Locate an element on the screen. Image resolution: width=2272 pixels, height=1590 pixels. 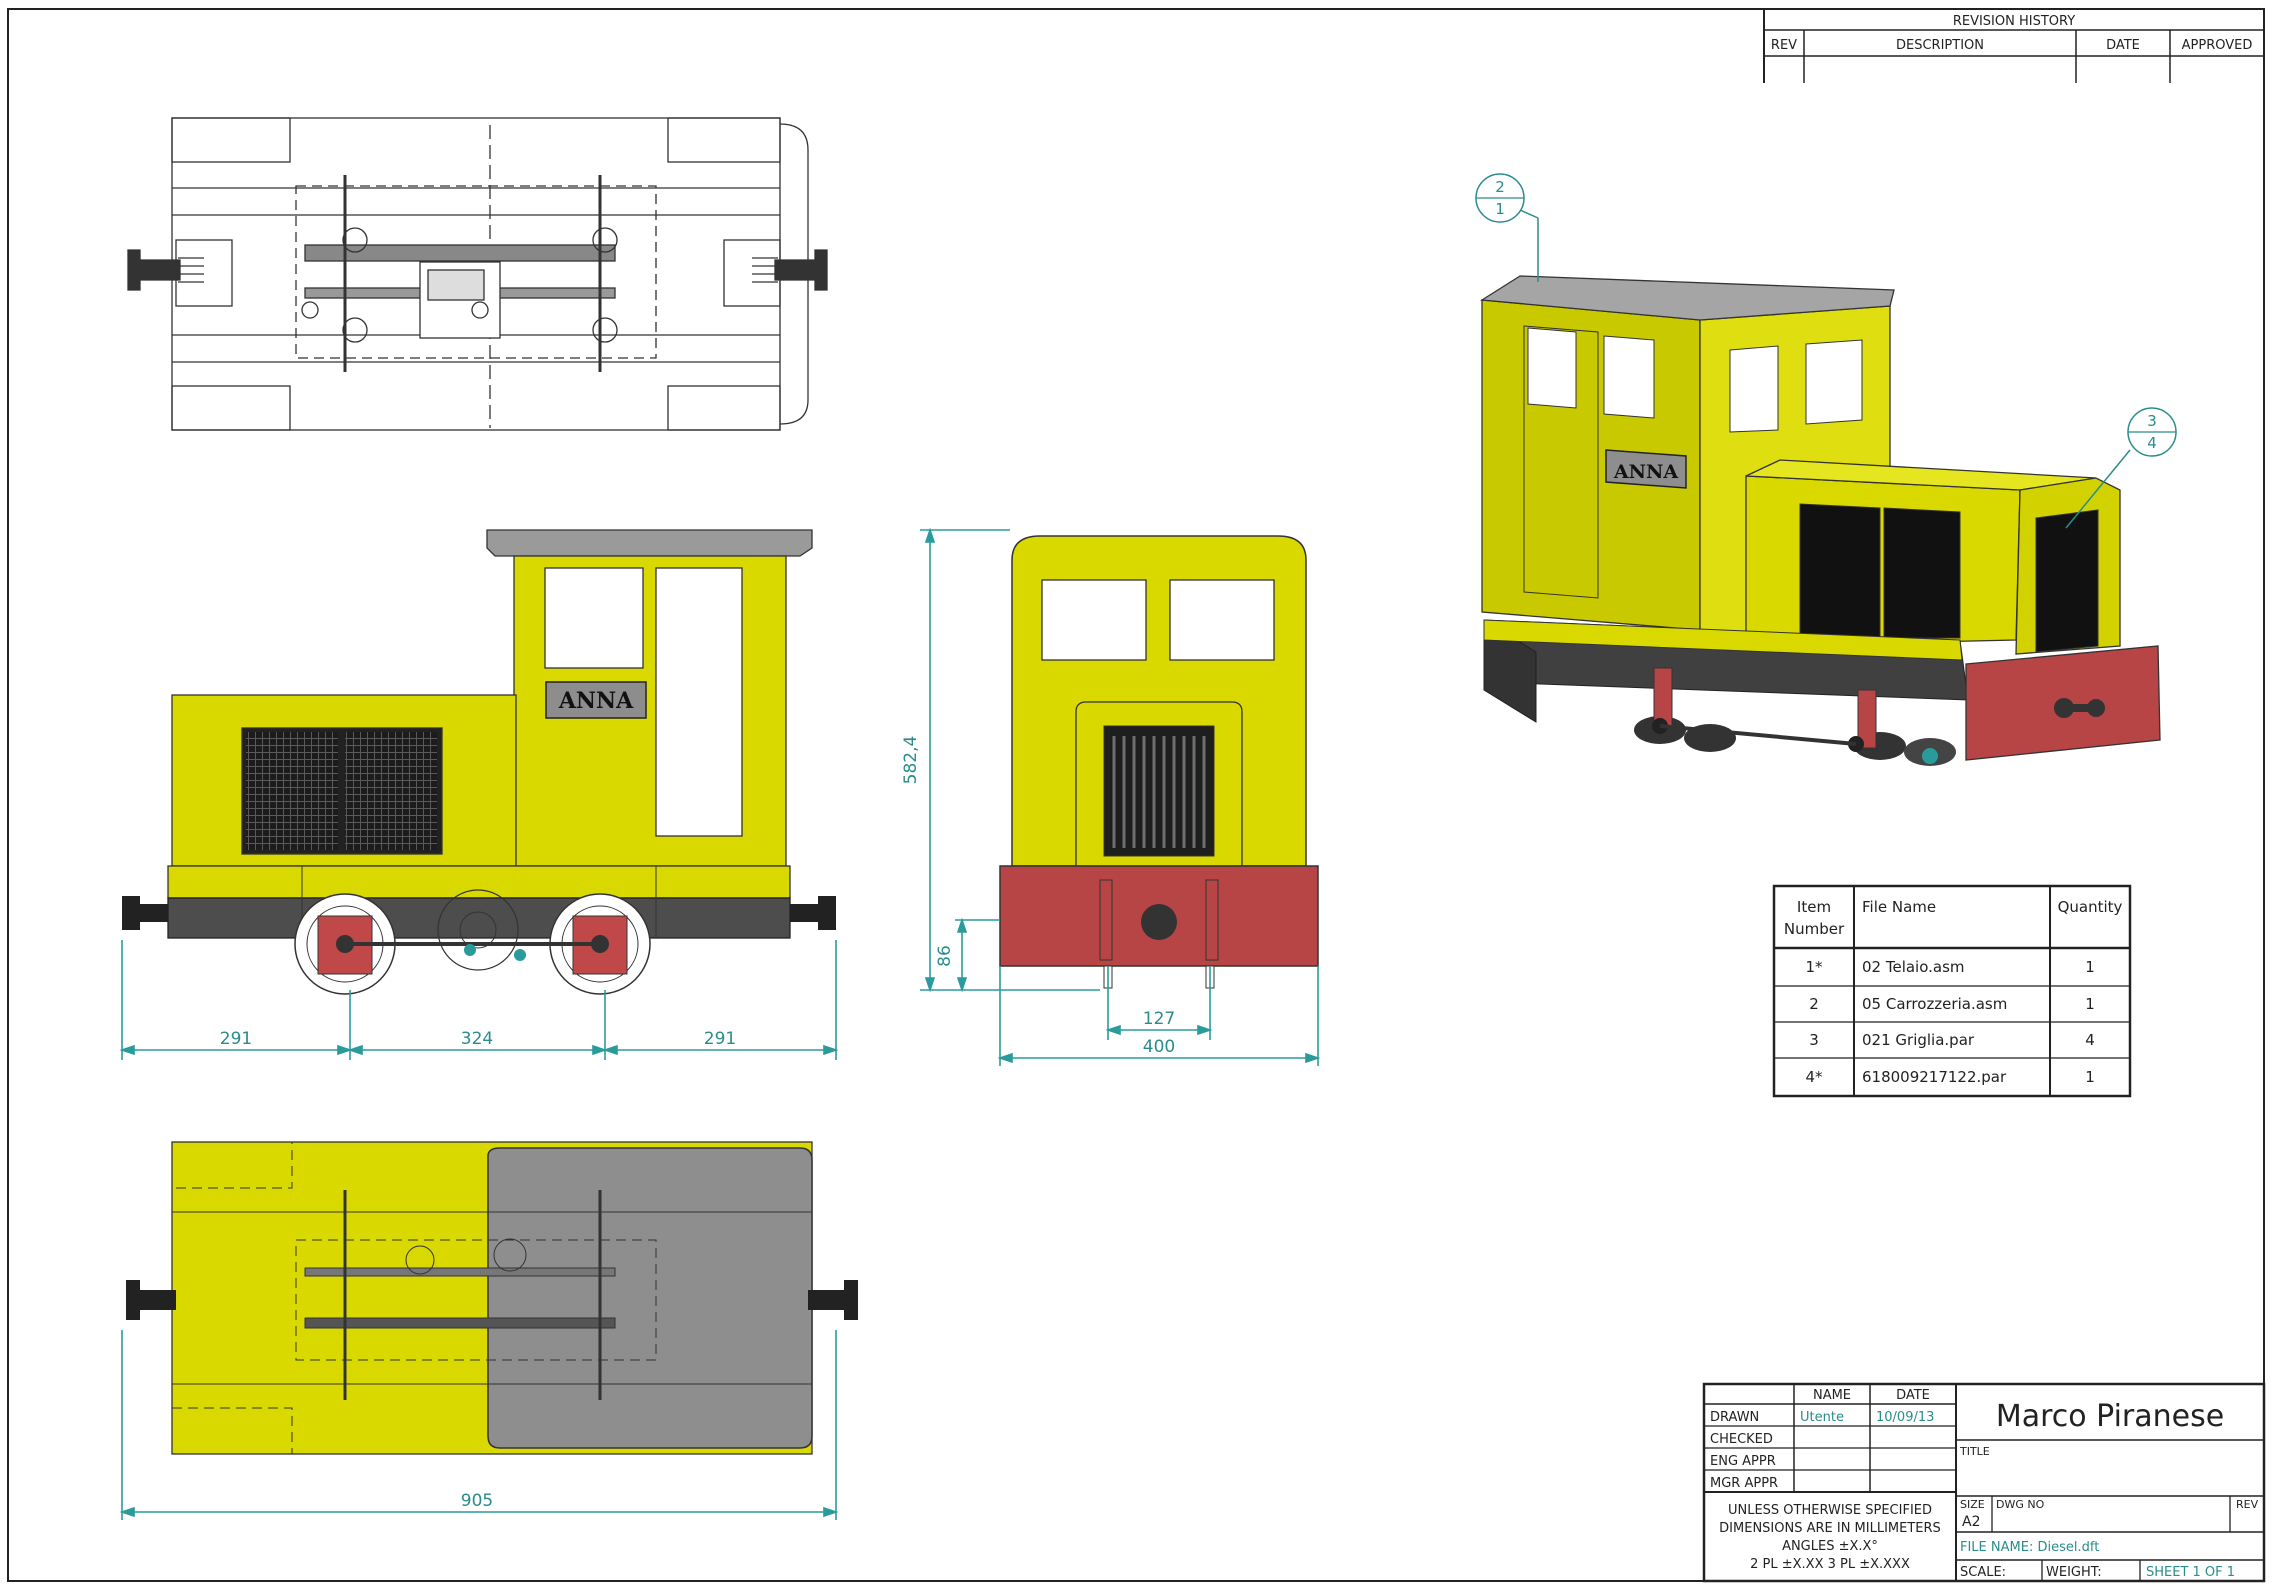
parts-row-4-file: 618009217122.par is located at coordinates (1934, 1077).